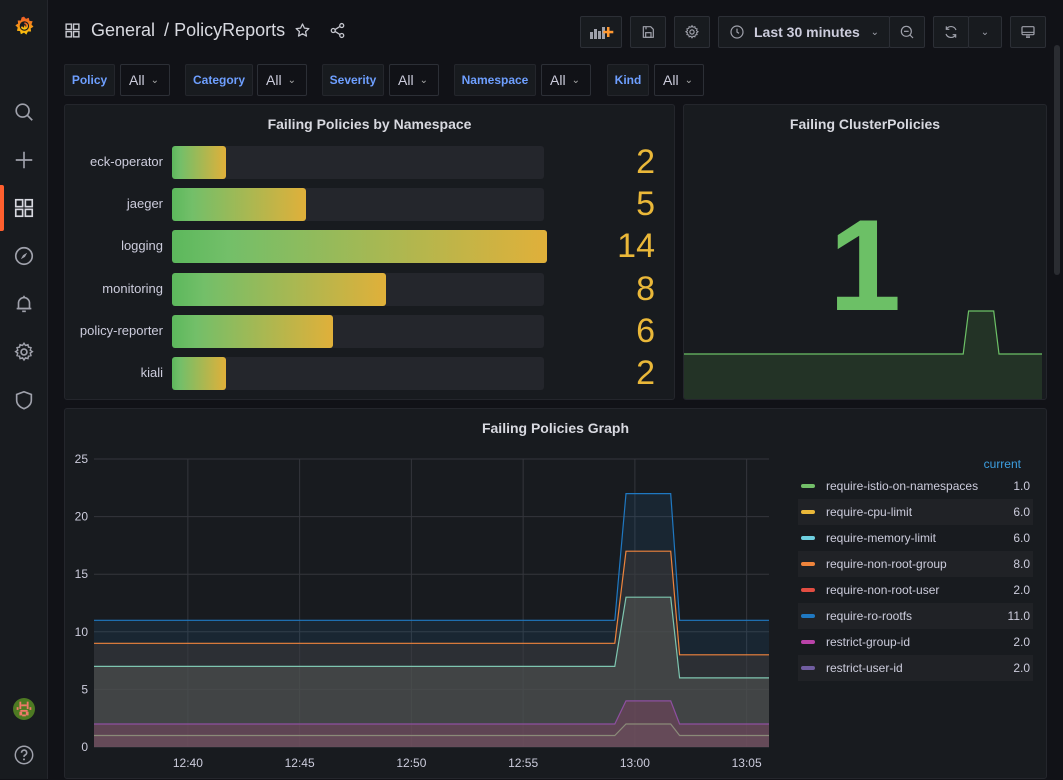  I want to click on compass-icon, so click(24, 256).